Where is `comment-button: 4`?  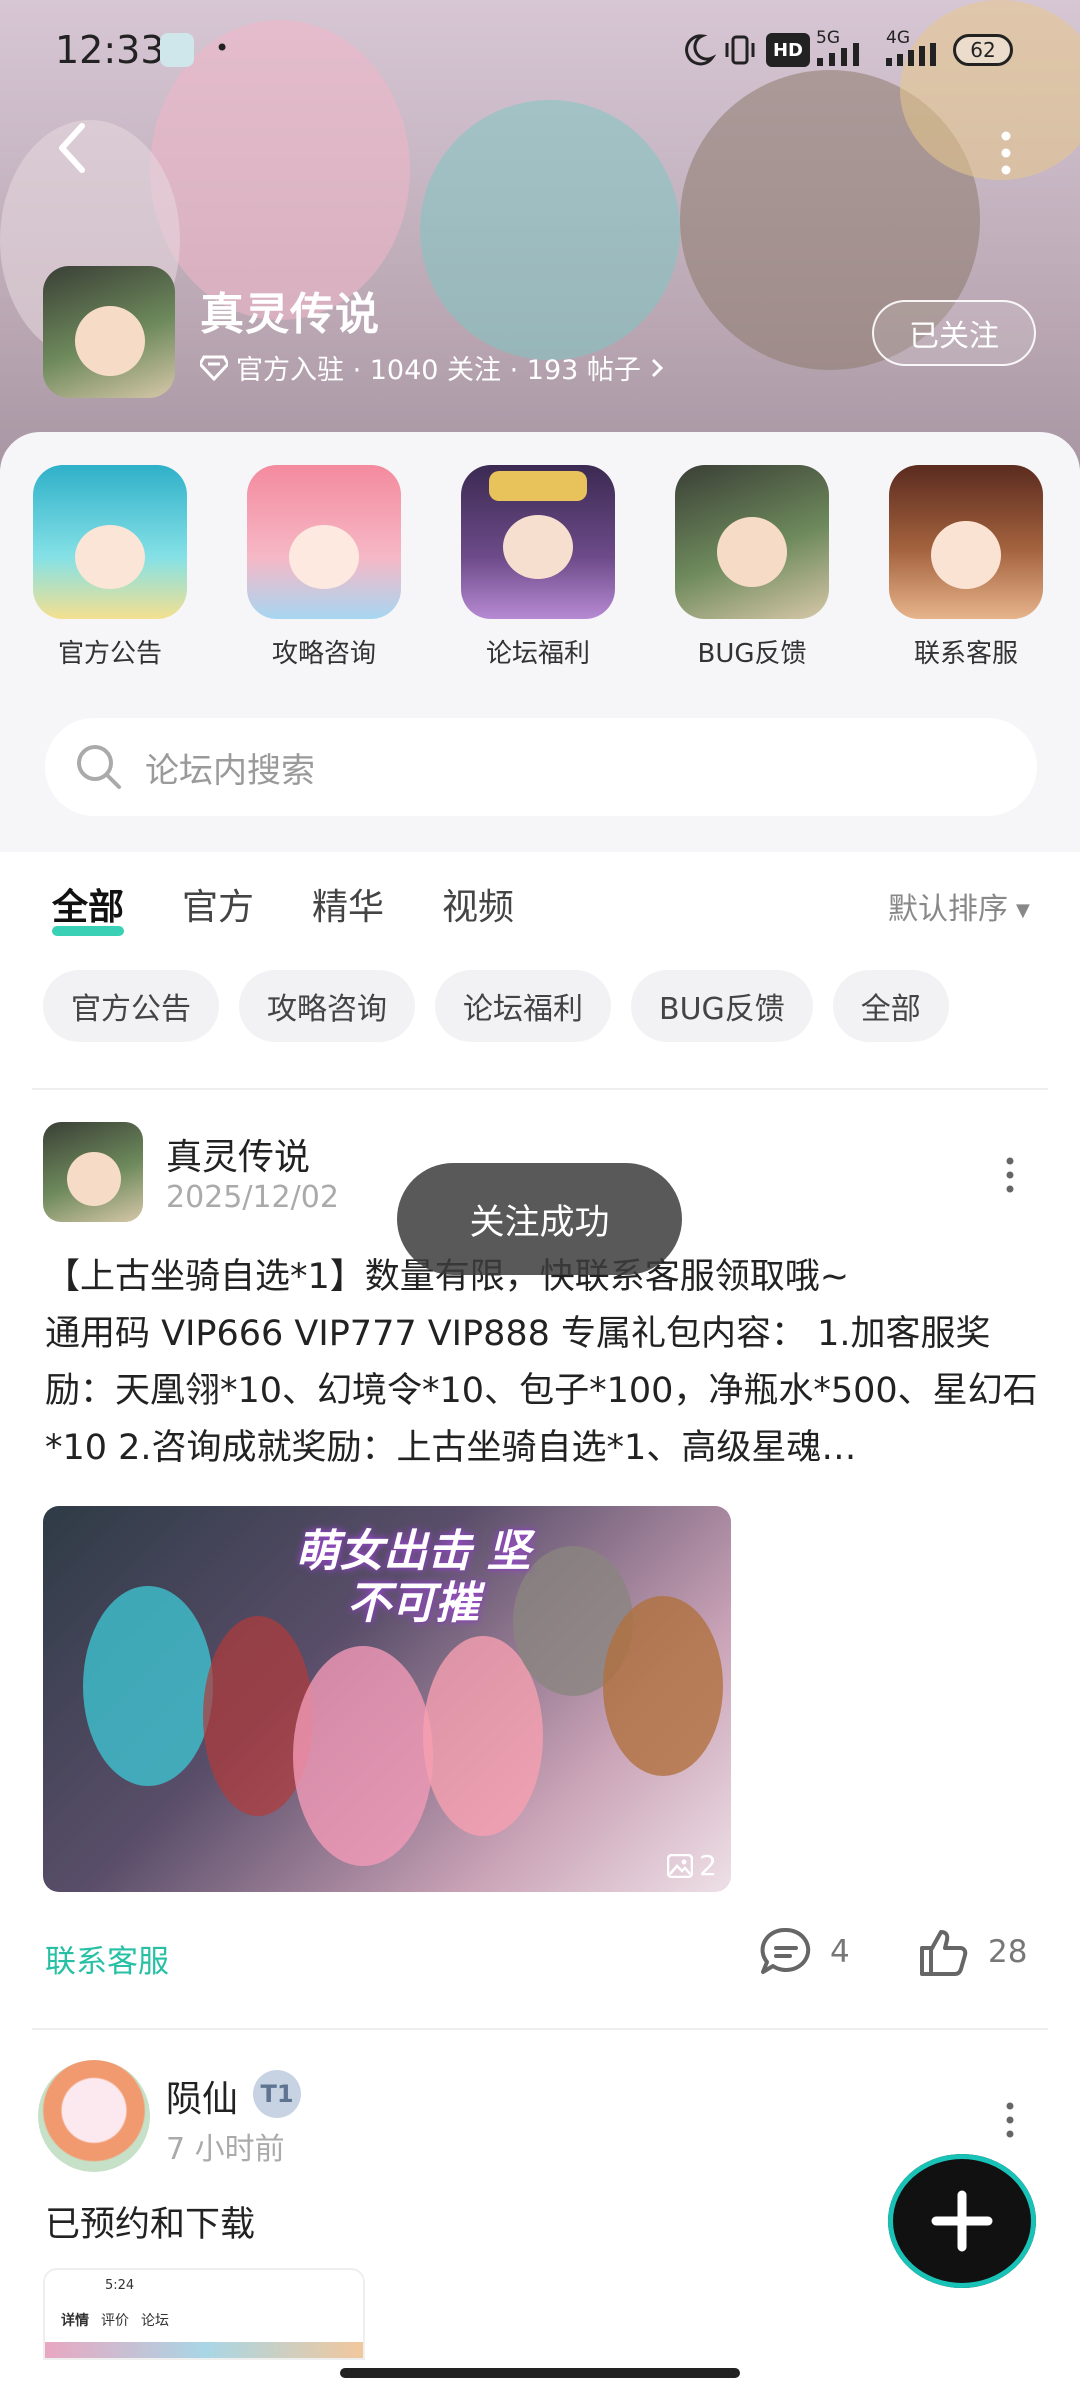
comment-button: 4 is located at coordinates (804, 1952).